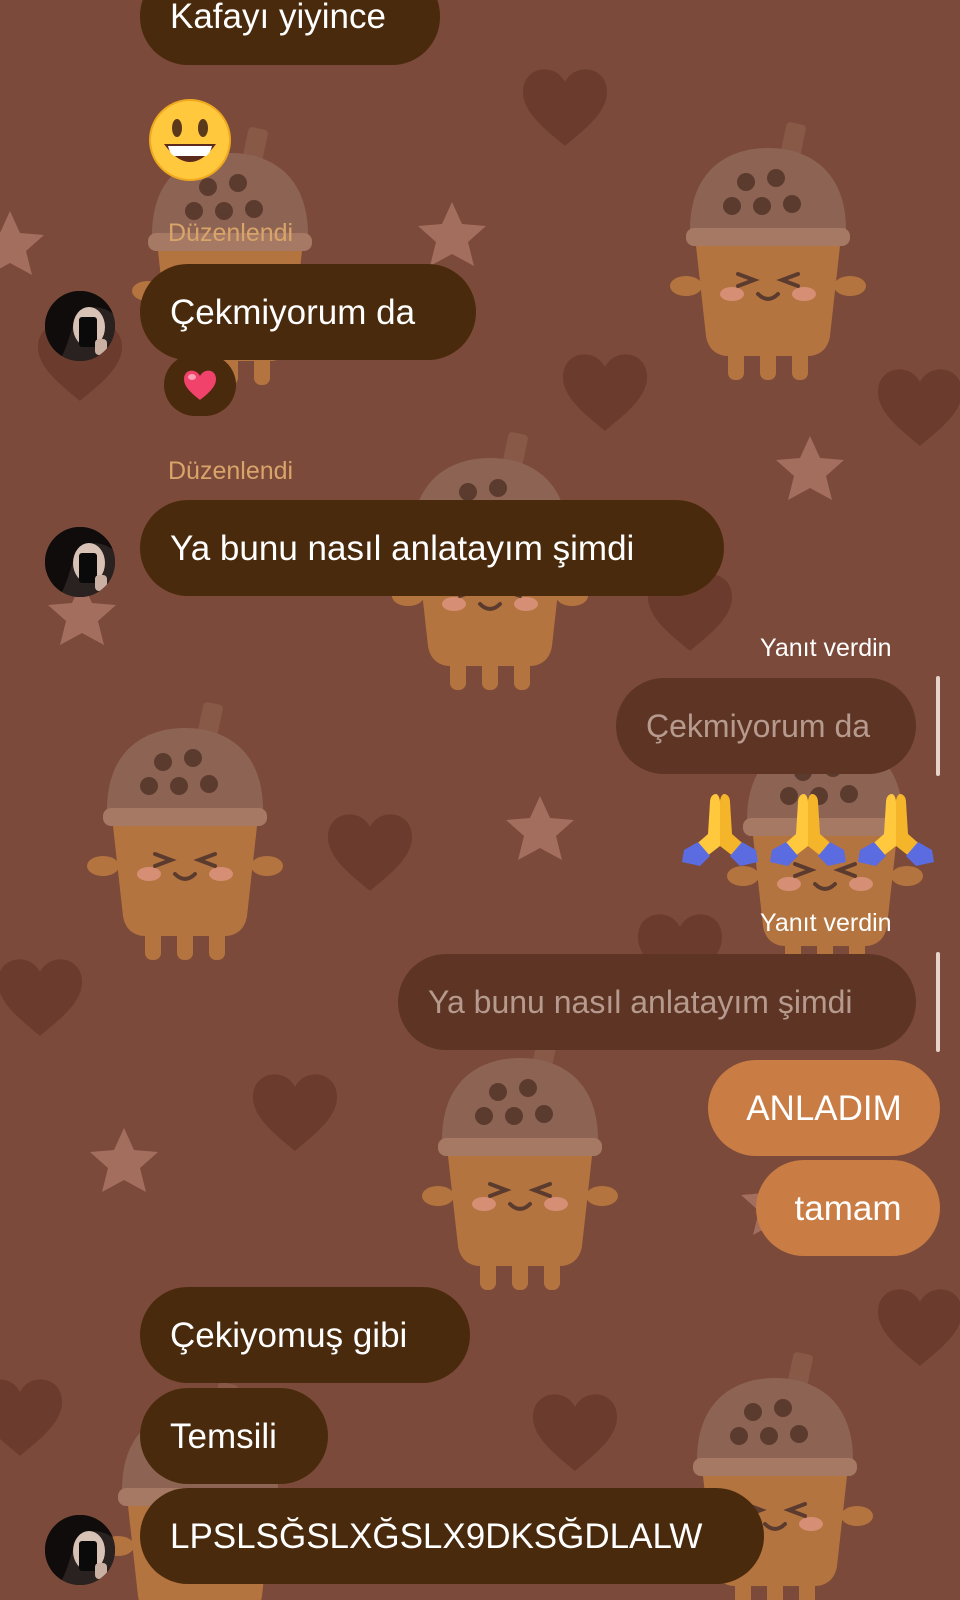 The image size is (960, 1600). What do you see at coordinates (436, 1536) in the screenshot?
I see `message-text: LPSLSĞSLXĞSLX9DKSĞDLALW` at bounding box center [436, 1536].